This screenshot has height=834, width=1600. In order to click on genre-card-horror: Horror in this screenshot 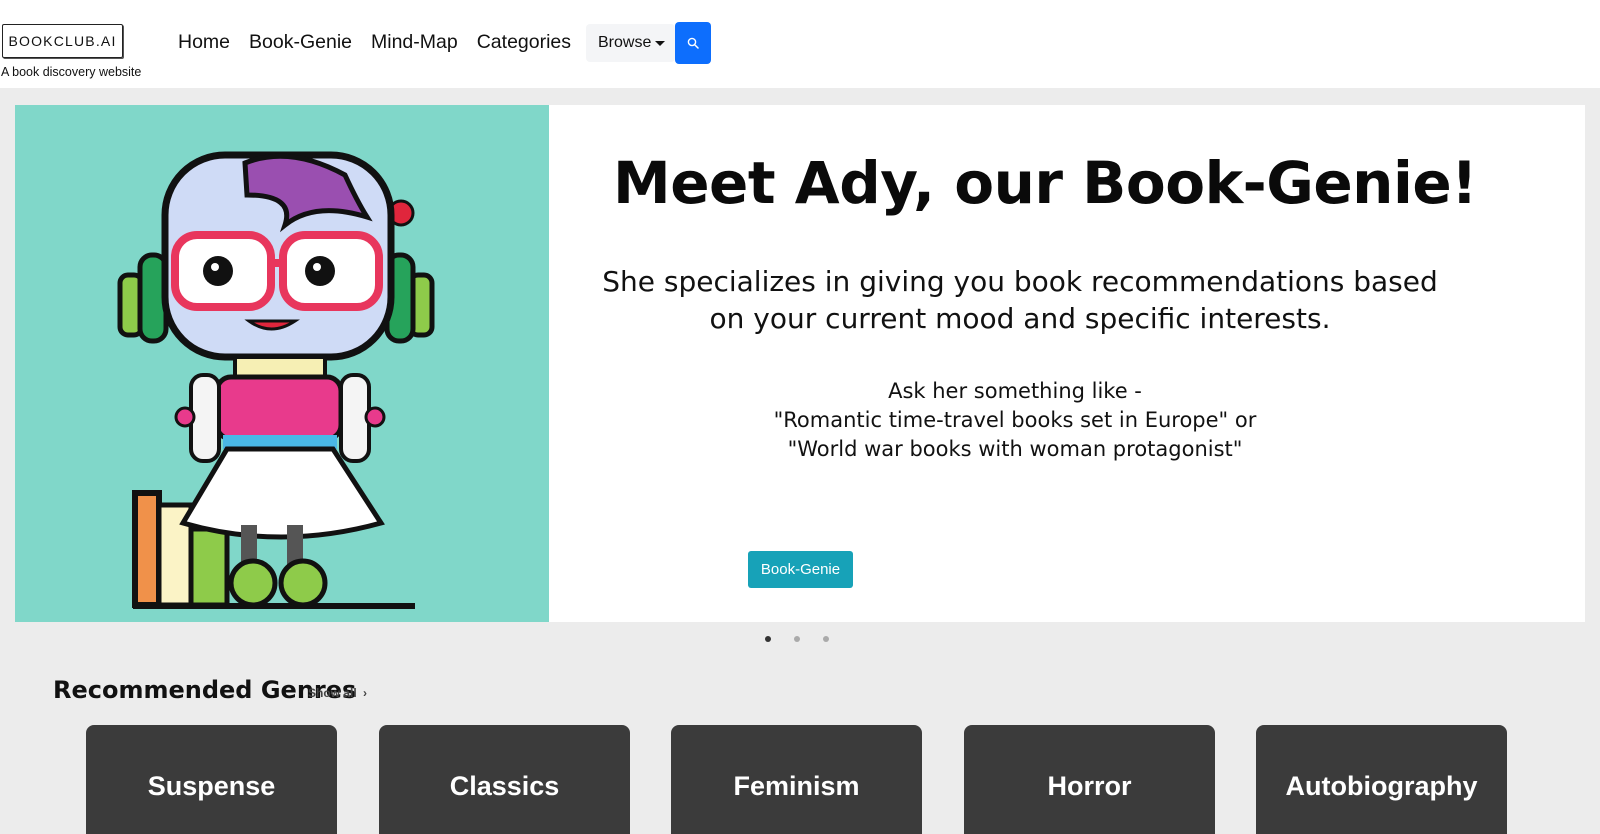, I will do `click(1089, 779)`.